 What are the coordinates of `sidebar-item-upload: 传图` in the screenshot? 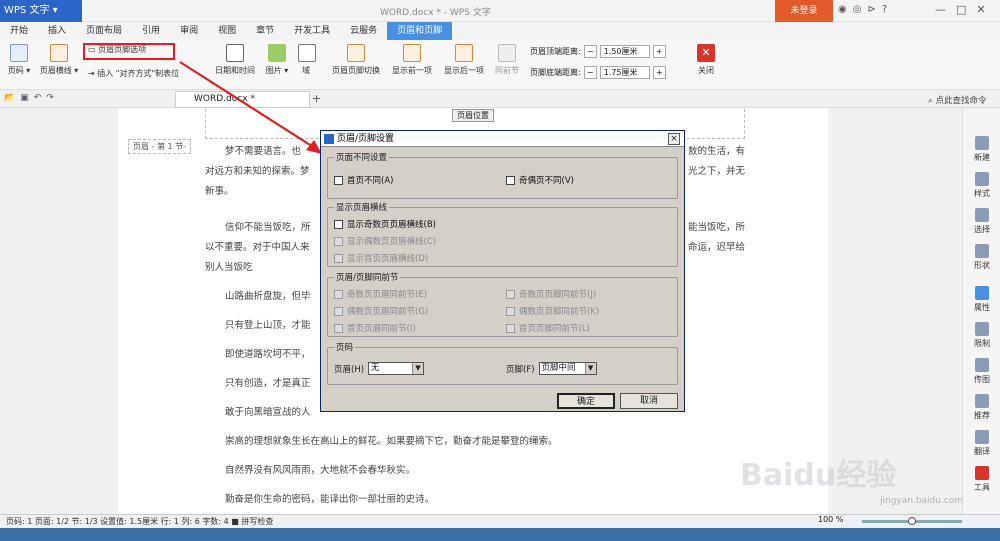 It's located at (981, 371).